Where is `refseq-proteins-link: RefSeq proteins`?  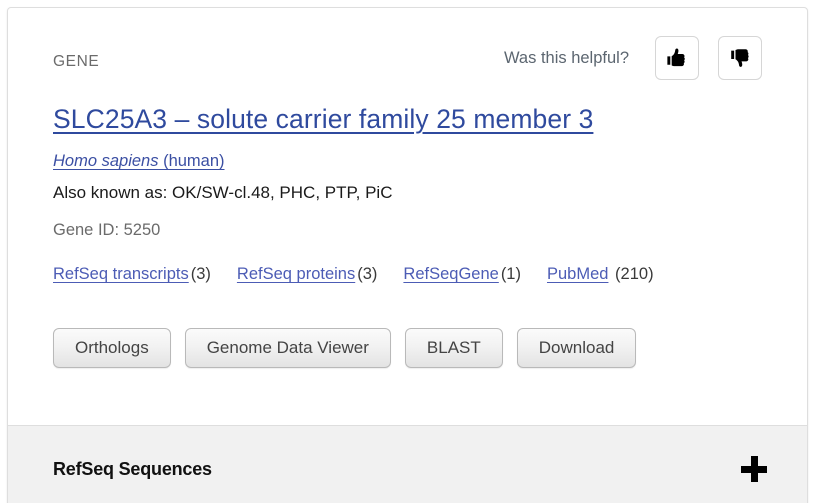 refseq-proteins-link: RefSeq proteins is located at coordinates (296, 274).